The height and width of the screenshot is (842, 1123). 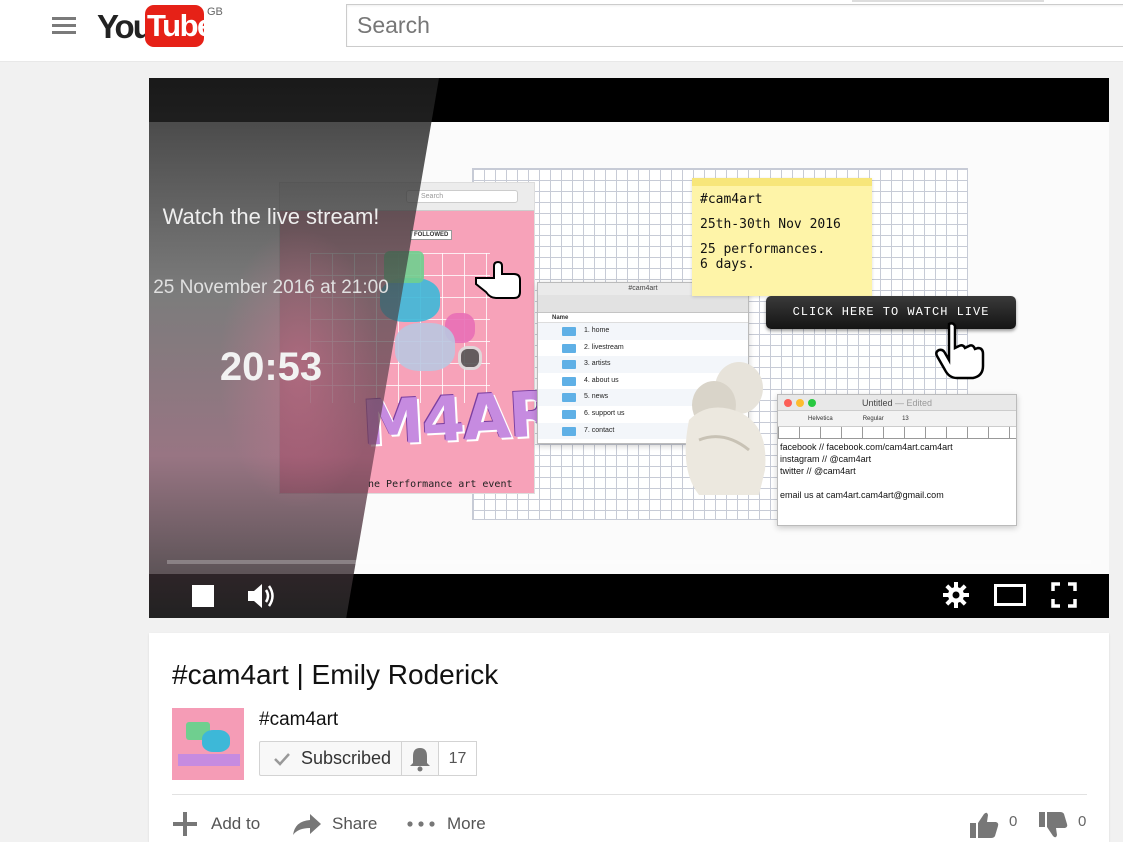 What do you see at coordinates (425, 347) in the screenshot?
I see `collage-blob-violet` at bounding box center [425, 347].